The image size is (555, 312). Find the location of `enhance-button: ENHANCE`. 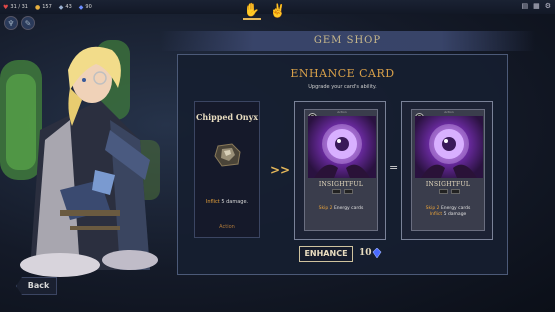

enhance-button: ENHANCE is located at coordinates (326, 254).